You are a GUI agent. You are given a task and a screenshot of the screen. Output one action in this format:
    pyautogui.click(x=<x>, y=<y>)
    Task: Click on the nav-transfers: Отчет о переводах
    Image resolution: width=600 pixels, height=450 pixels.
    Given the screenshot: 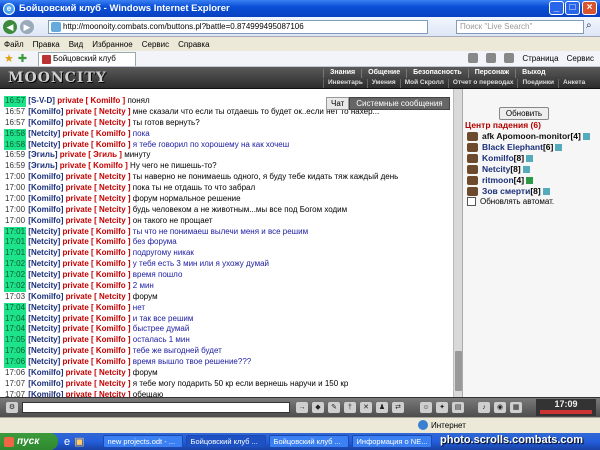 What is the action you would take?
    pyautogui.click(x=482, y=83)
    